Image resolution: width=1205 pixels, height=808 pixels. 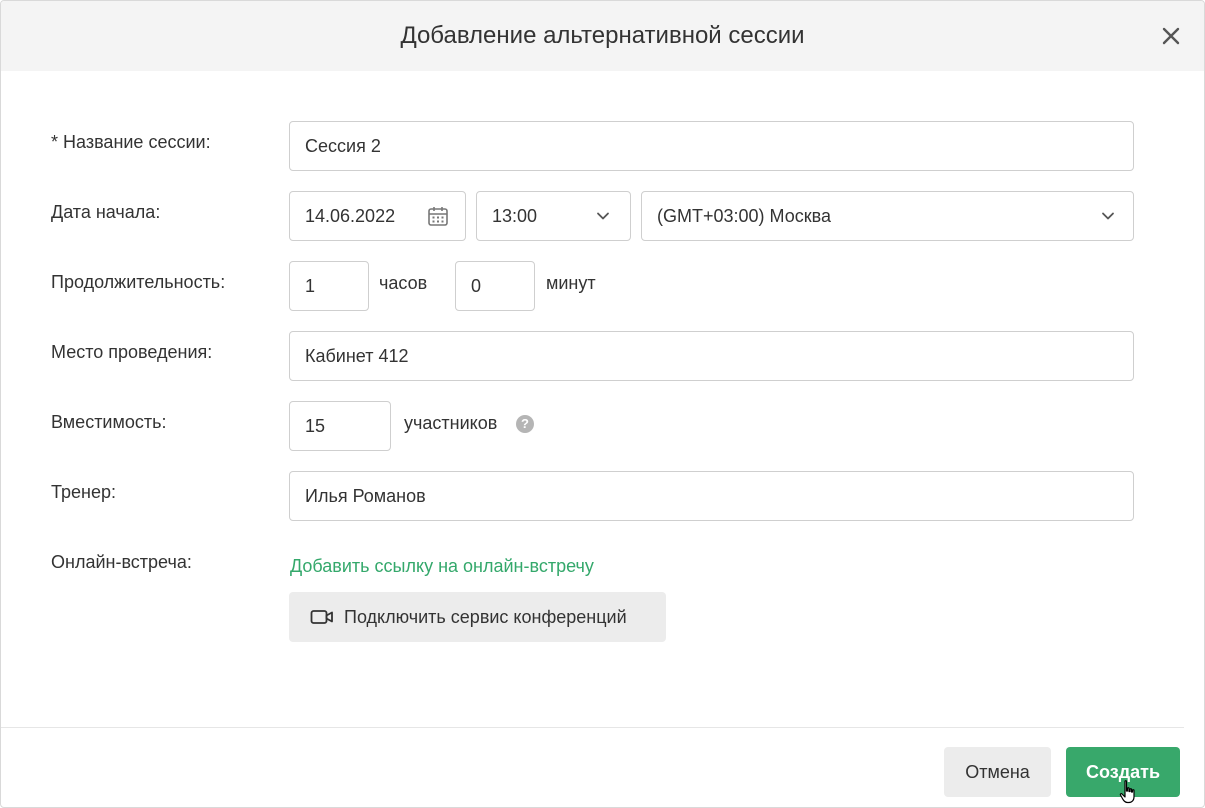 What do you see at coordinates (315, 426) in the screenshot?
I see `capacity-value: 15` at bounding box center [315, 426].